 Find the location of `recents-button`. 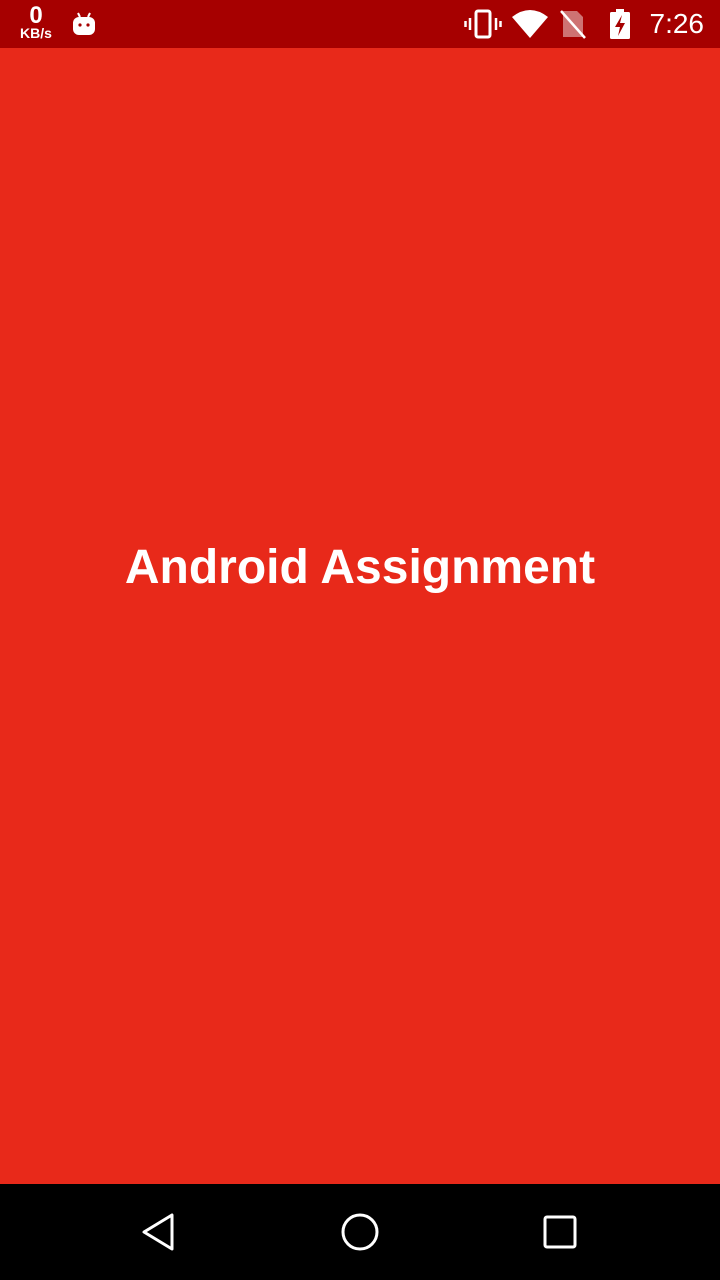

recents-button is located at coordinates (560, 1232).